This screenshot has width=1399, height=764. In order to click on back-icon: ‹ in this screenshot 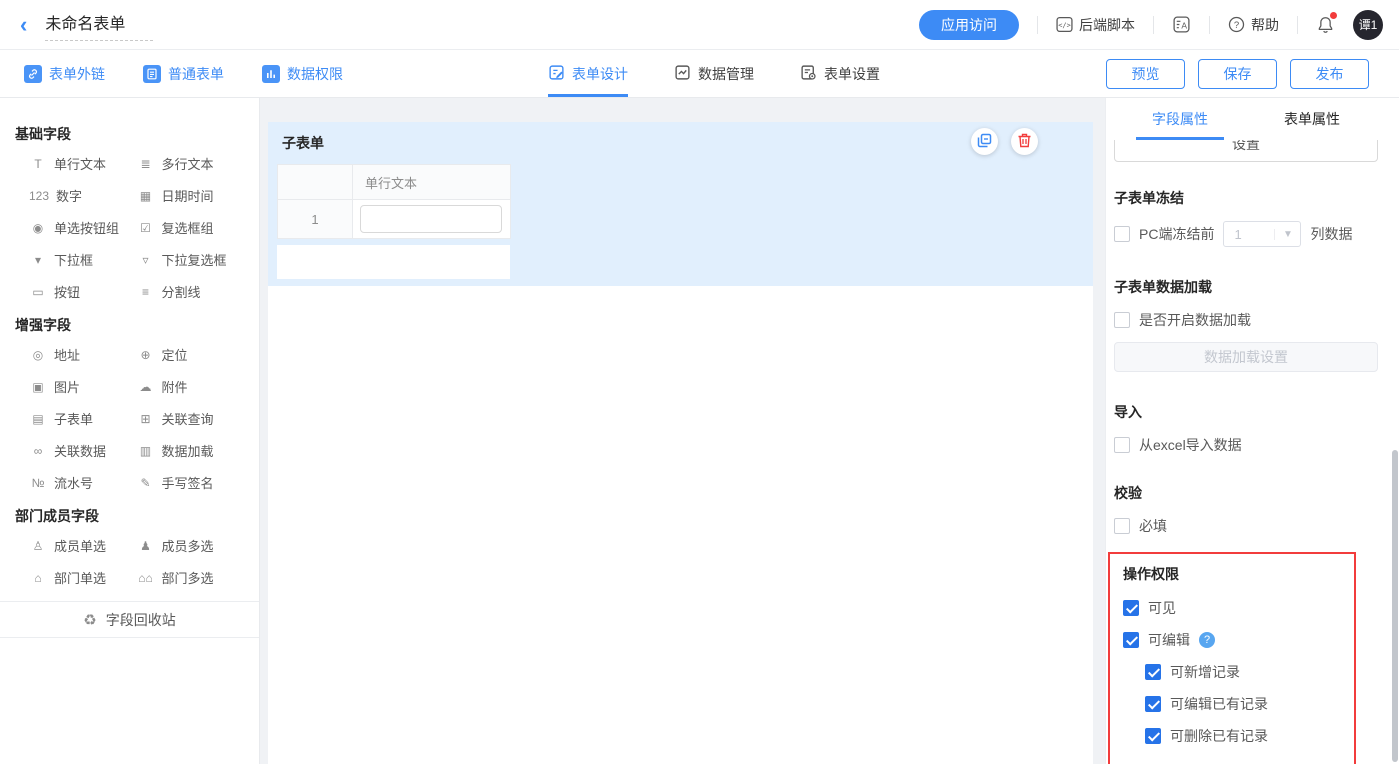, I will do `click(23, 24)`.